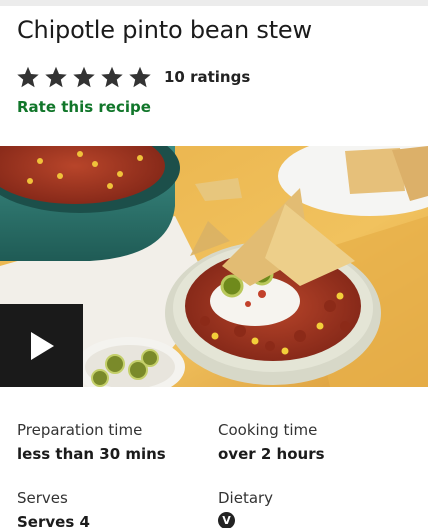 The height and width of the screenshot is (528, 428). What do you see at coordinates (164, 30) in the screenshot?
I see `recipe-title: Chipotle pinto bean stew` at bounding box center [164, 30].